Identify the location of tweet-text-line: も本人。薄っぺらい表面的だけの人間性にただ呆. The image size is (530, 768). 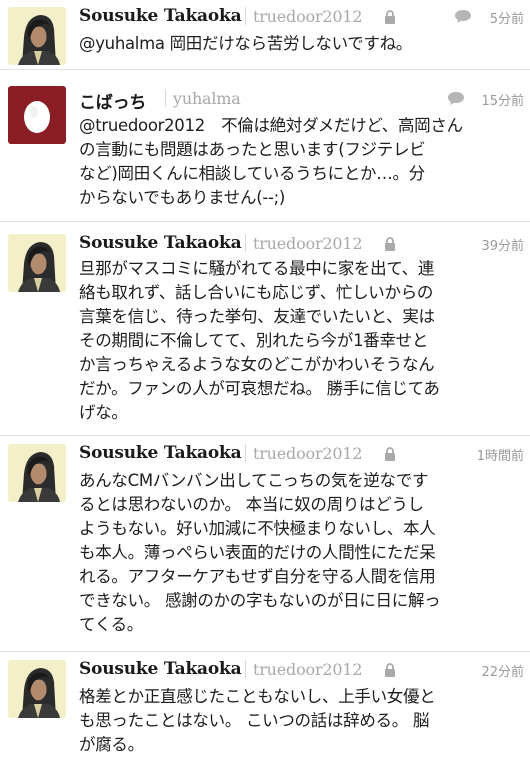
(257, 552).